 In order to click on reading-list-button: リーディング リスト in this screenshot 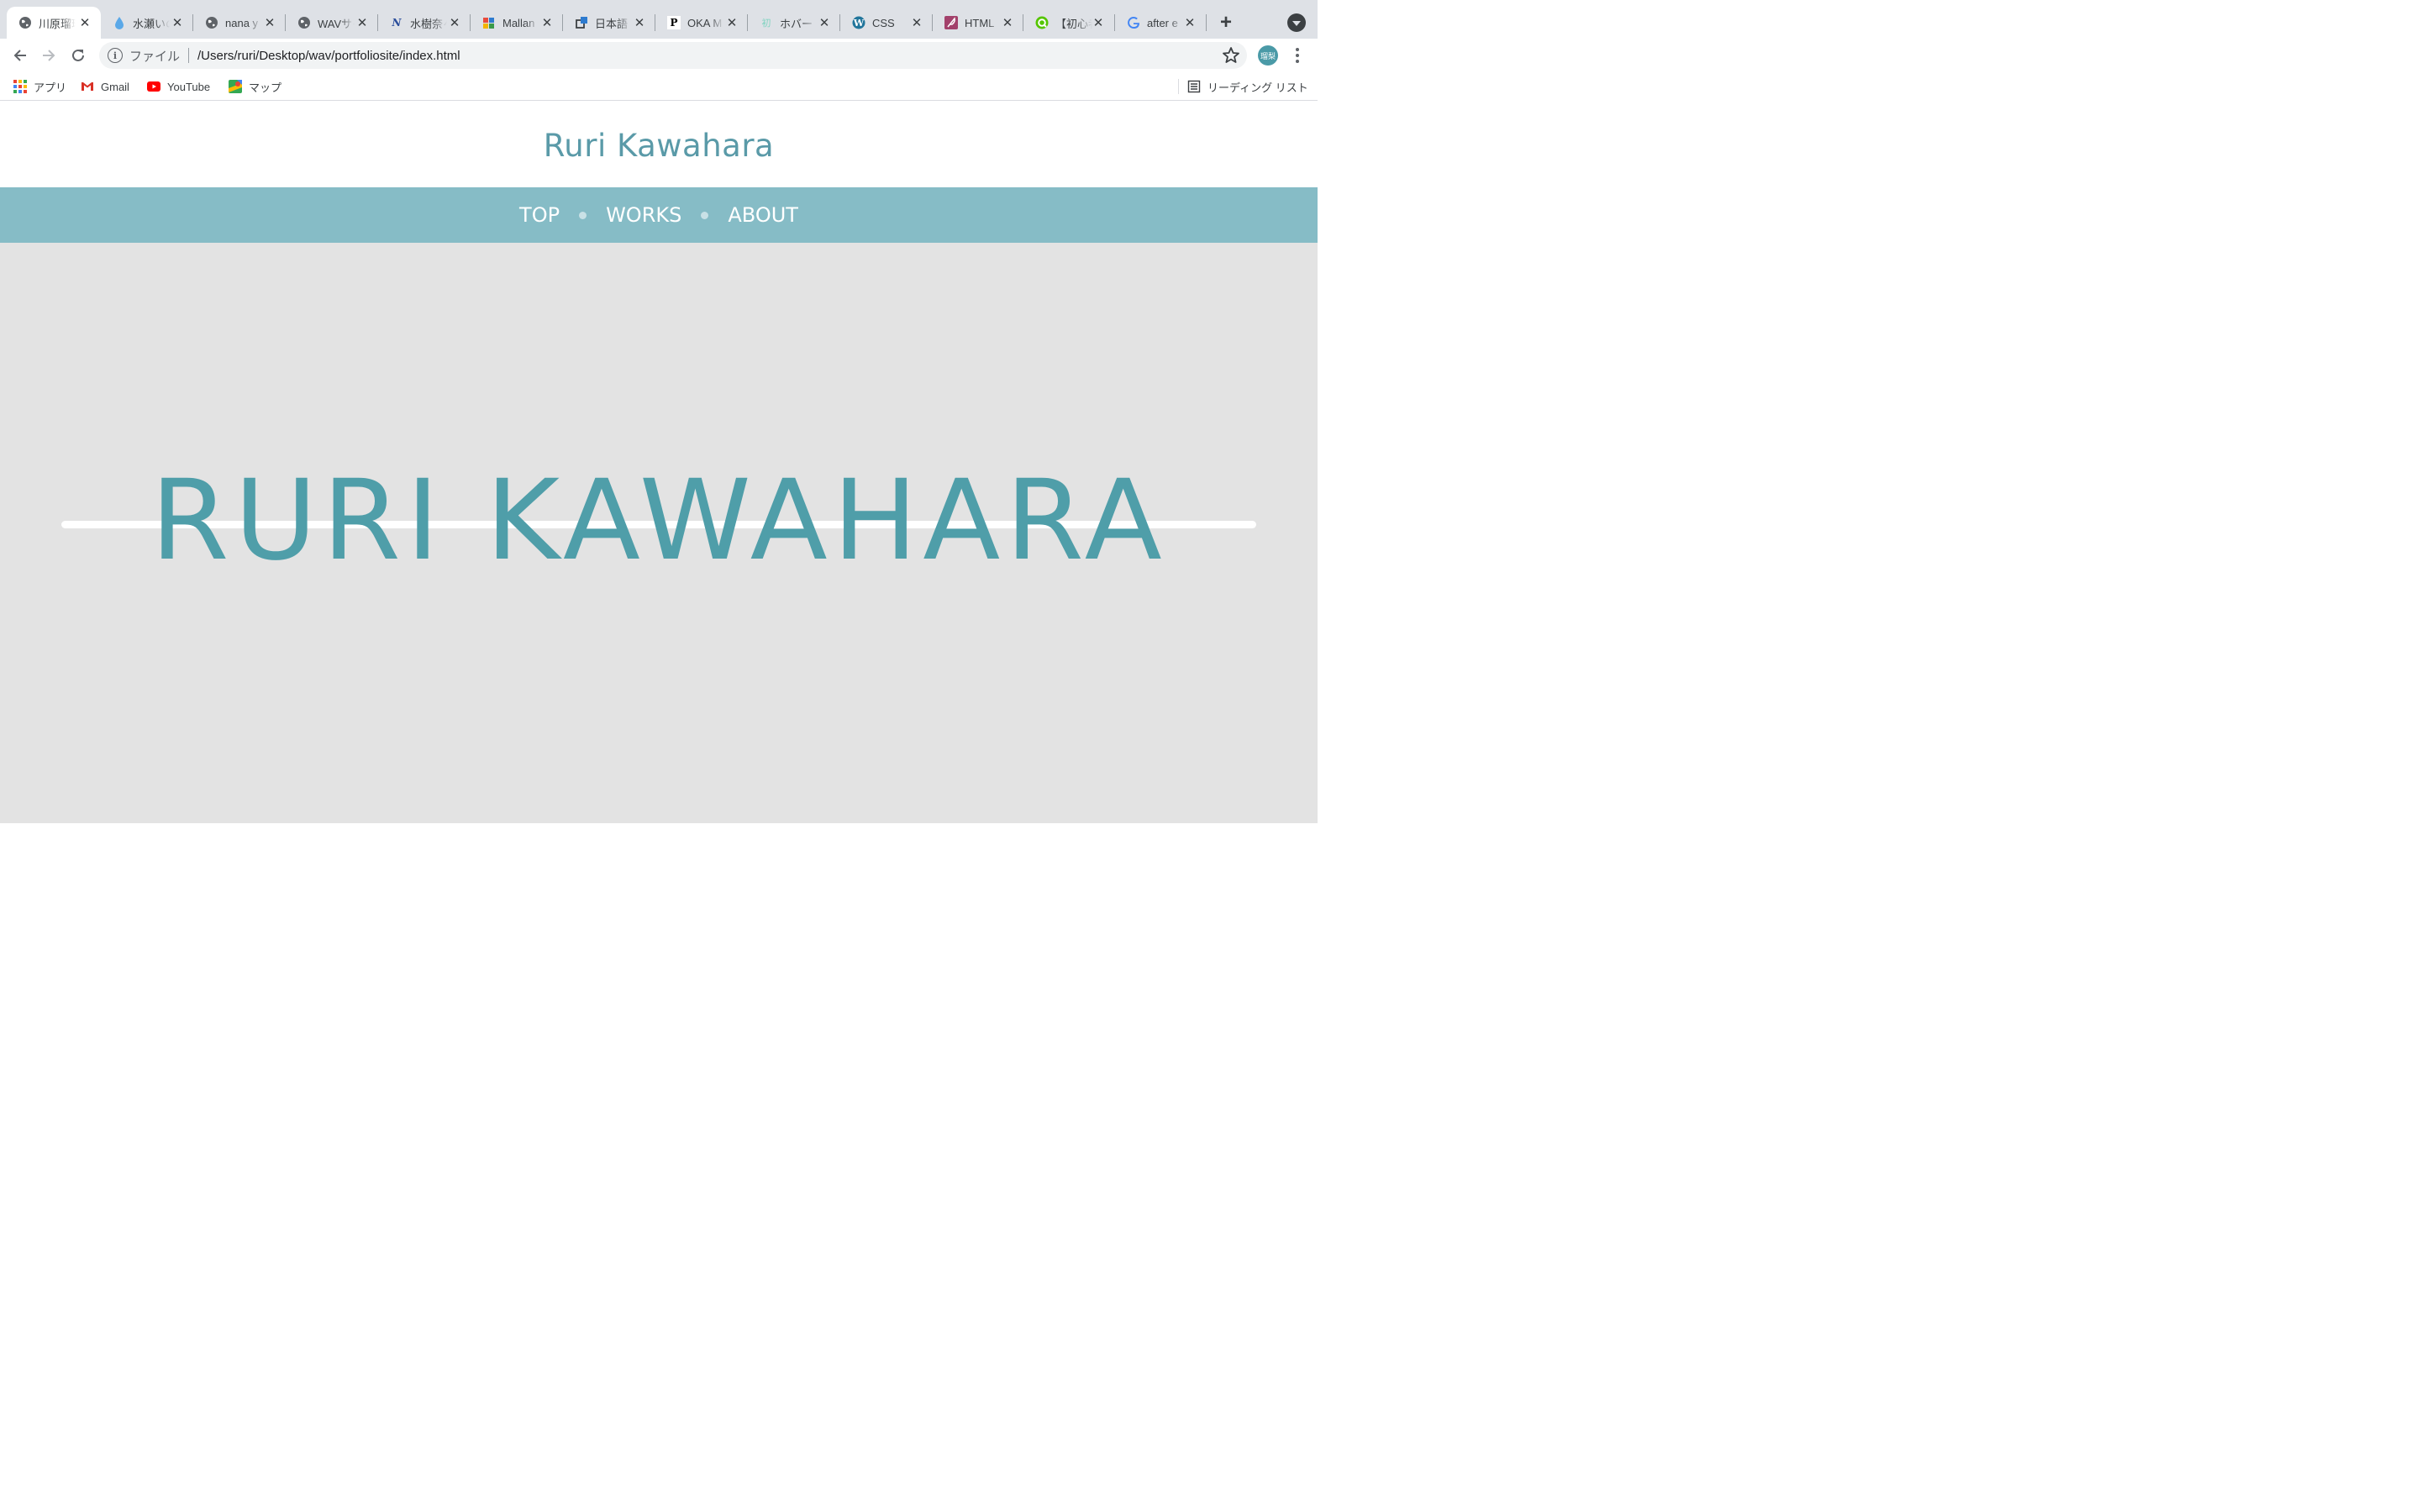, I will do `click(1247, 86)`.